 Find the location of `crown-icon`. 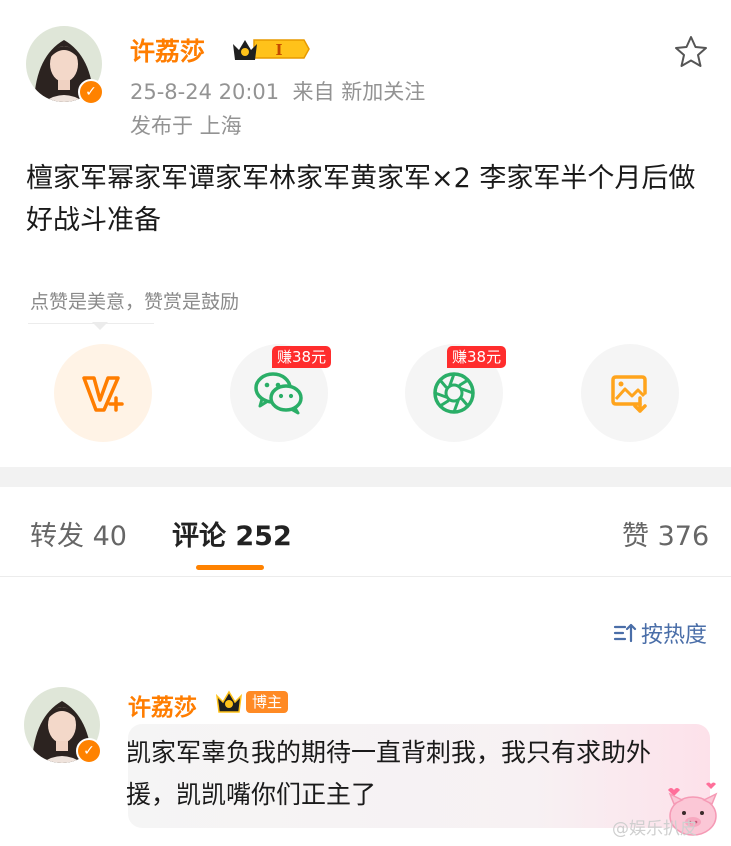

crown-icon is located at coordinates (229, 701).